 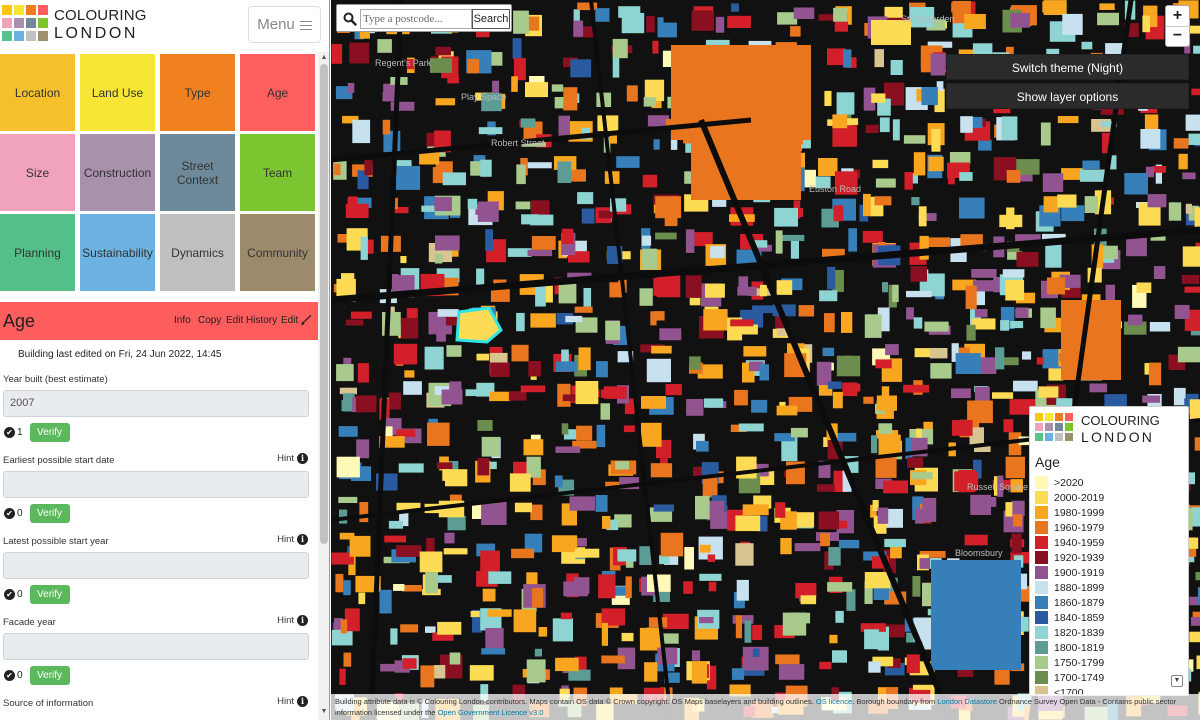 What do you see at coordinates (1079, 662) in the screenshot?
I see `legend-label: 1750-1799` at bounding box center [1079, 662].